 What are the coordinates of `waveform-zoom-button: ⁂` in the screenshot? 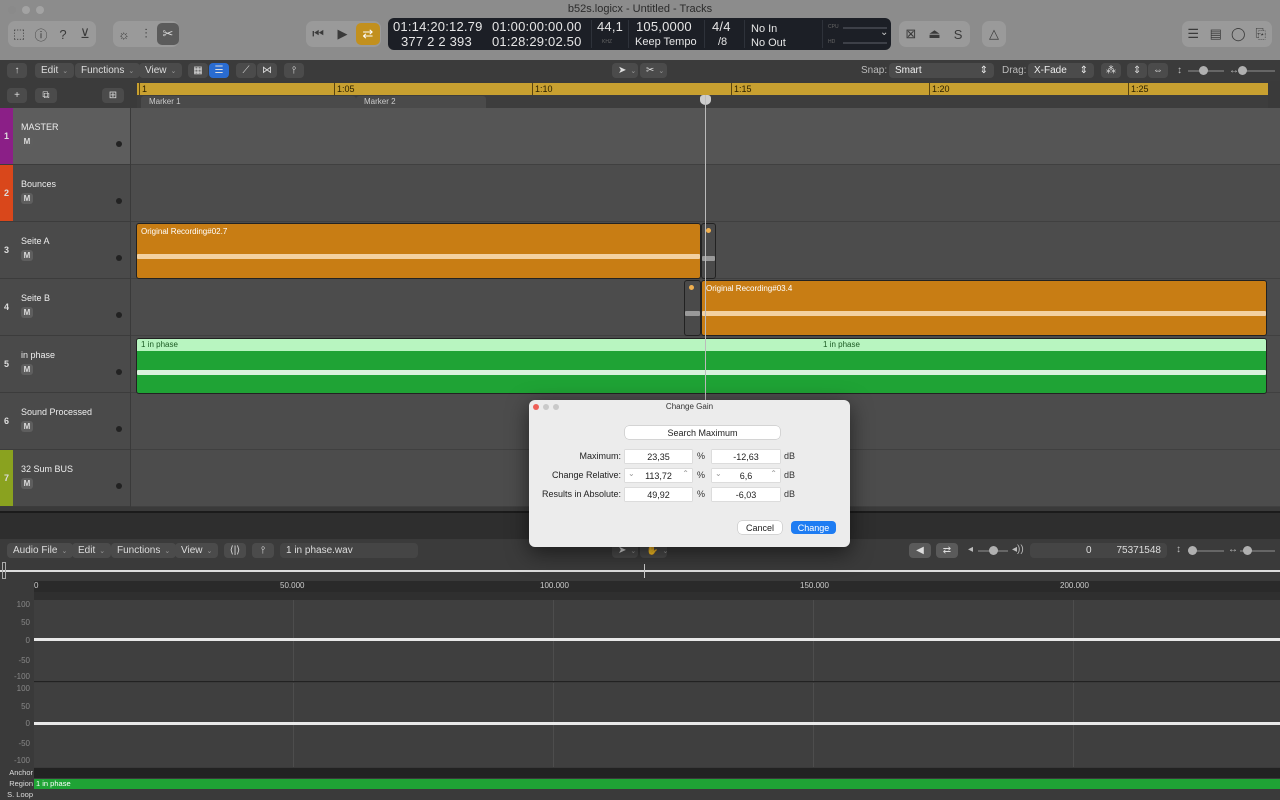 It's located at (1111, 70).